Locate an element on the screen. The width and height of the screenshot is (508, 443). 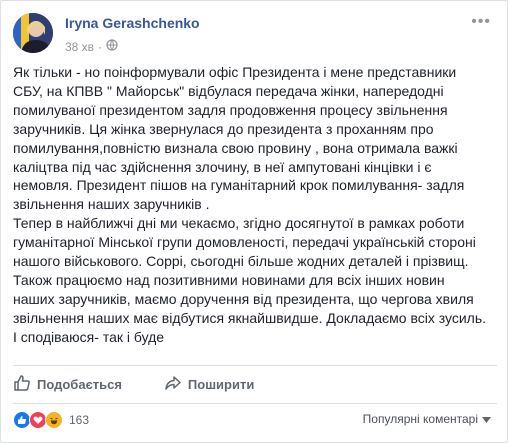
post-meta: 38 хв · is located at coordinates (91, 46).